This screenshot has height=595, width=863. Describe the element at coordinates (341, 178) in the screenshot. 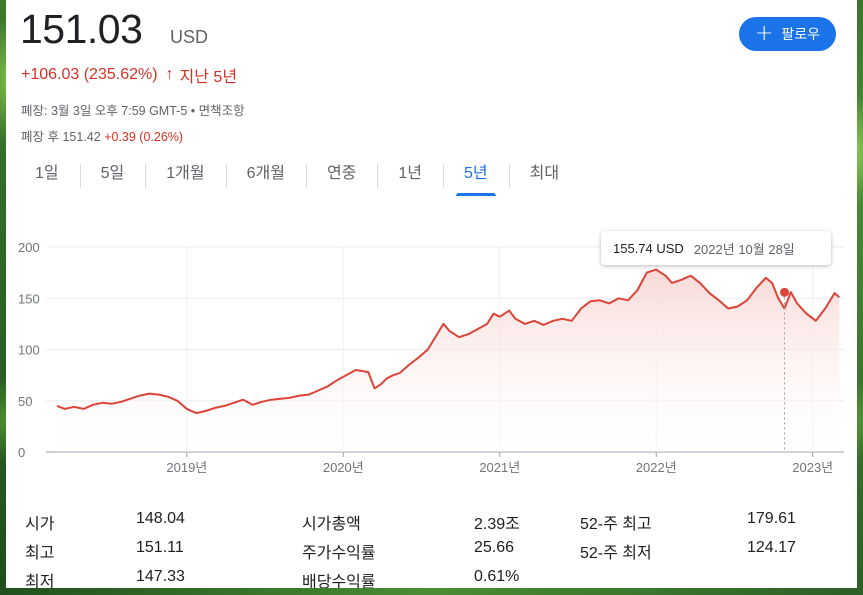

I see `tab-ytd: 연중` at that location.